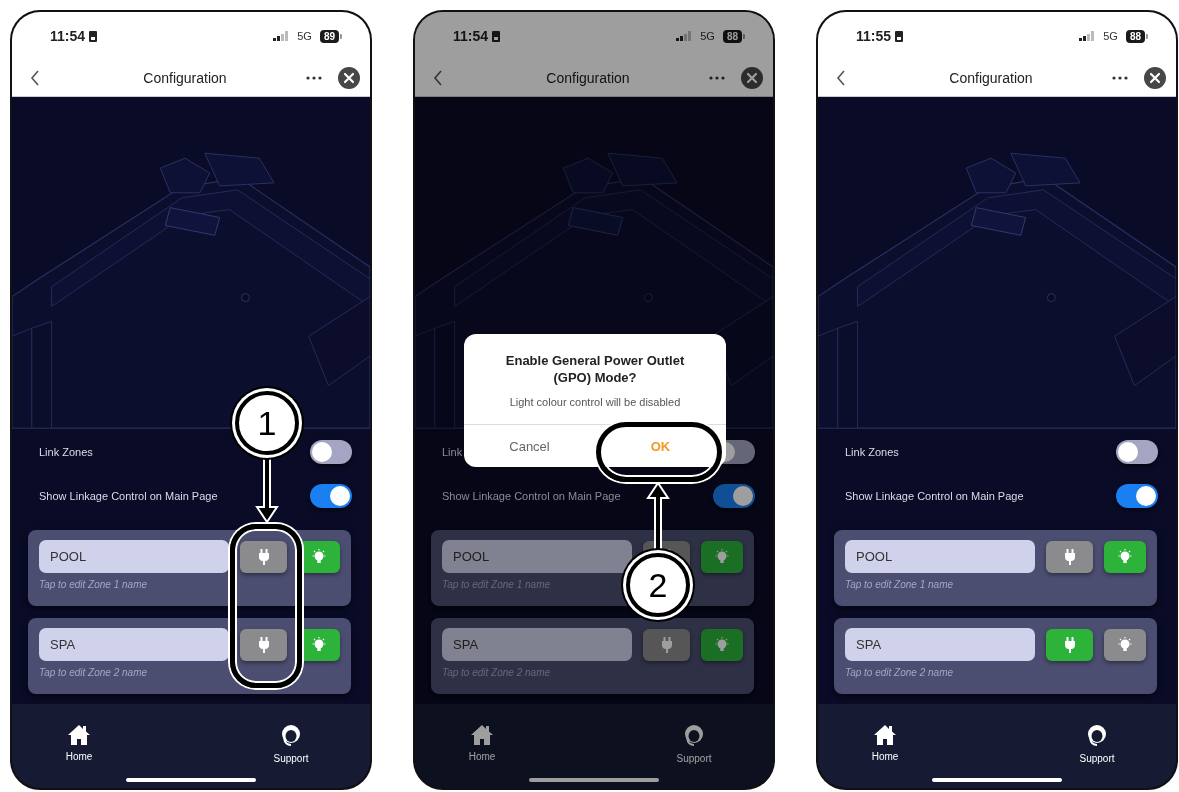 Image resolution: width=1179 pixels, height=792 pixels. Describe the element at coordinates (529, 446) in the screenshot. I see `cancel-button: Cancel` at that location.